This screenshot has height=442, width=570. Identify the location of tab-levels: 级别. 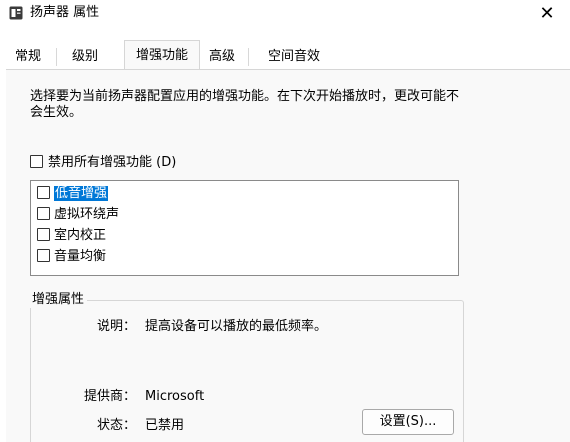
(85, 57).